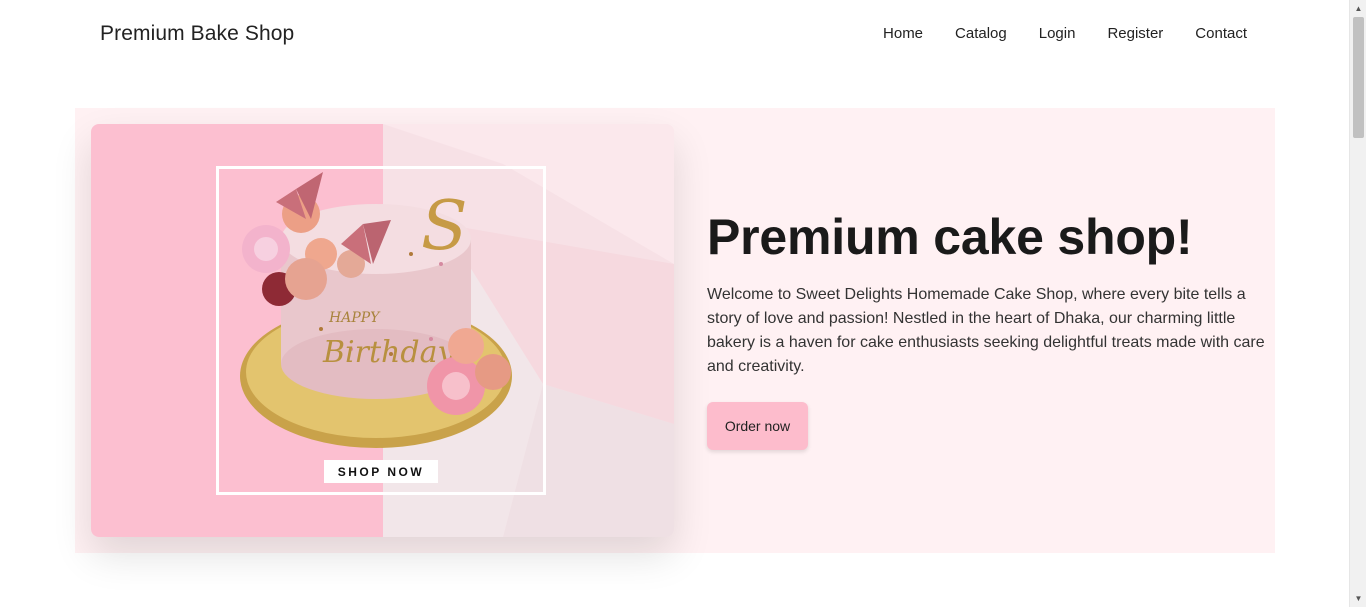 Image resolution: width=1366 pixels, height=607 pixels. What do you see at coordinates (1057, 33) in the screenshot?
I see `nav-link-login: Login` at bounding box center [1057, 33].